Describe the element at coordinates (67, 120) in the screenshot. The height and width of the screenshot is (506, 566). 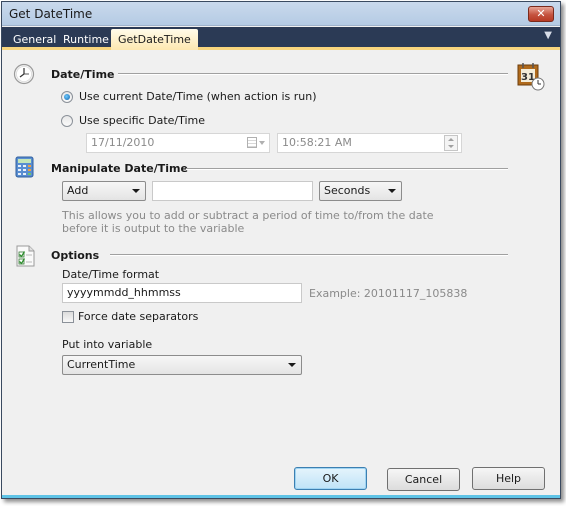
I see `use-specific-radio` at that location.